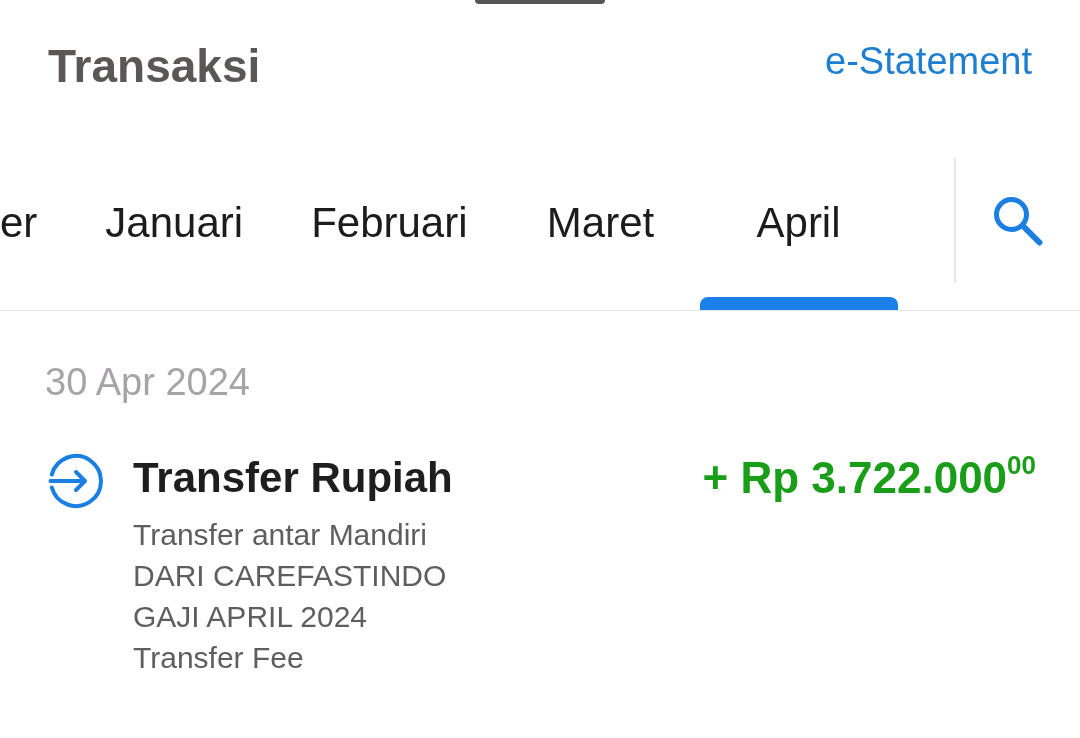  What do you see at coordinates (798, 234) in the screenshot?
I see `month-tab: April` at bounding box center [798, 234].